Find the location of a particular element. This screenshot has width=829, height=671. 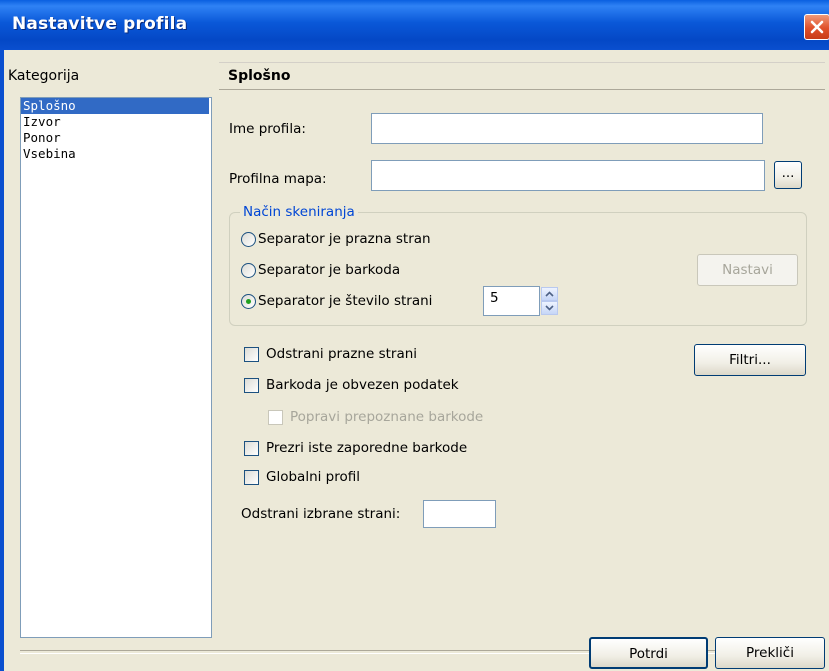

checkbox-barcode-required is located at coordinates (251, 385).